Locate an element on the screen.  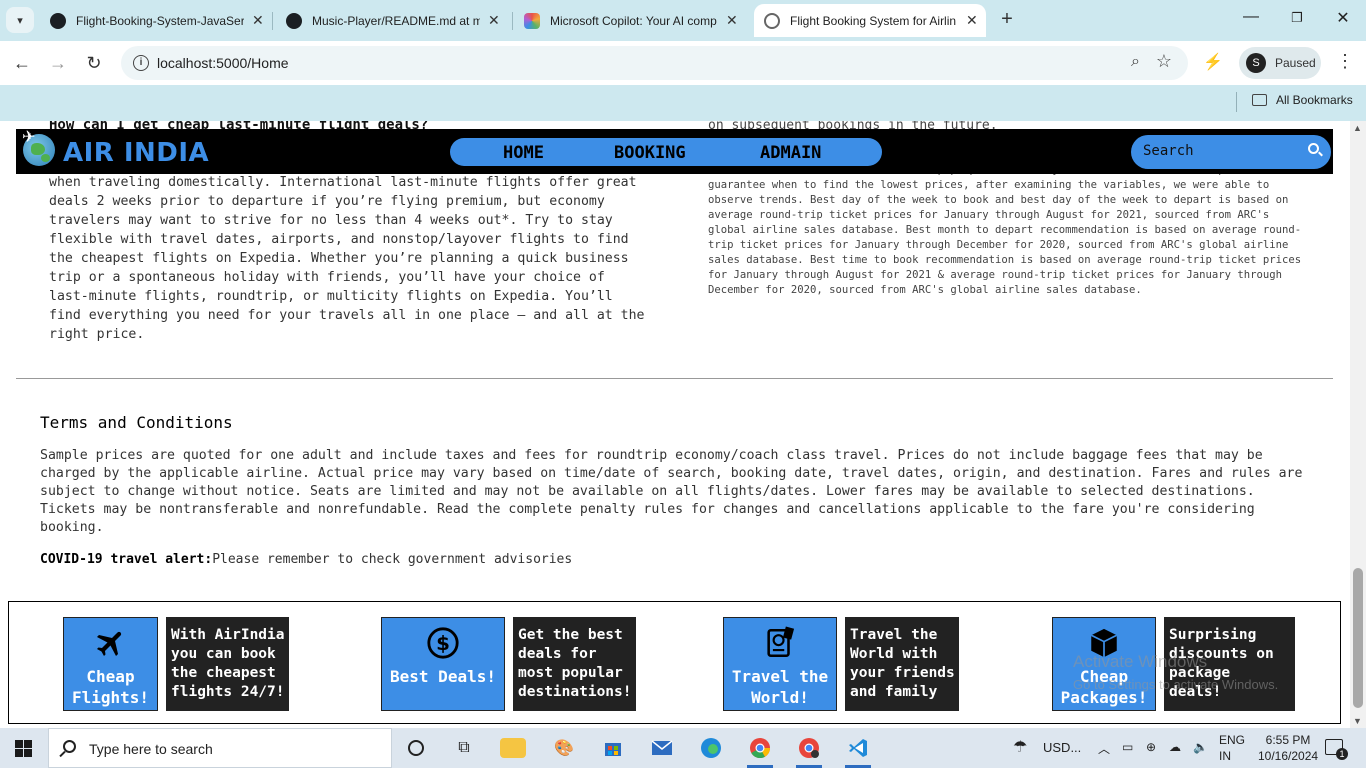
avatar: S is located at coordinates (1256, 63).